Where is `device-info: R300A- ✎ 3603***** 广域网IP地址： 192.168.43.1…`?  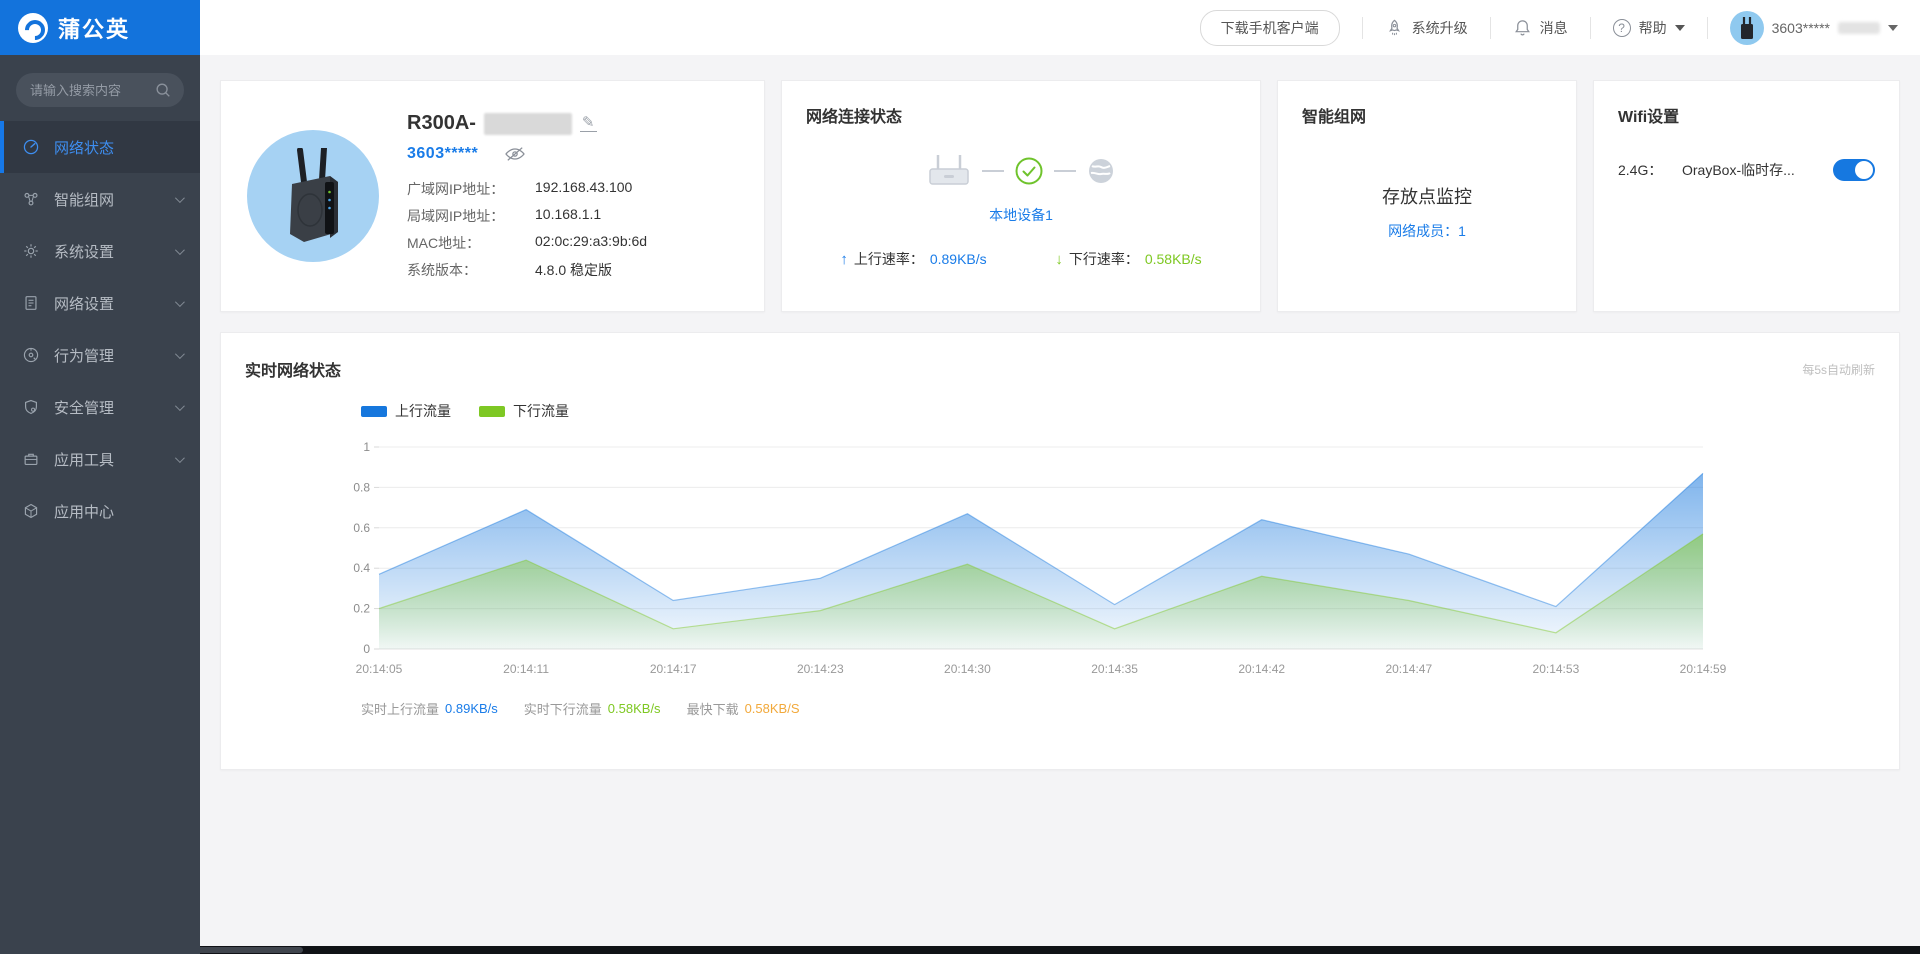 device-info: R300A- ✎ 3603***** 广域网IP地址： 192.168.43.1… is located at coordinates (572, 196).